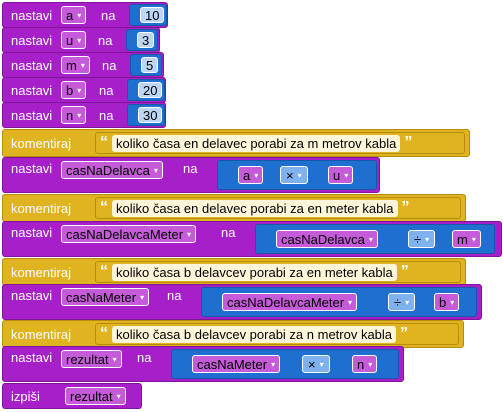 The height and width of the screenshot is (412, 503). Describe the element at coordinates (150, 65) in the screenshot. I see `number-field: 5` at that location.